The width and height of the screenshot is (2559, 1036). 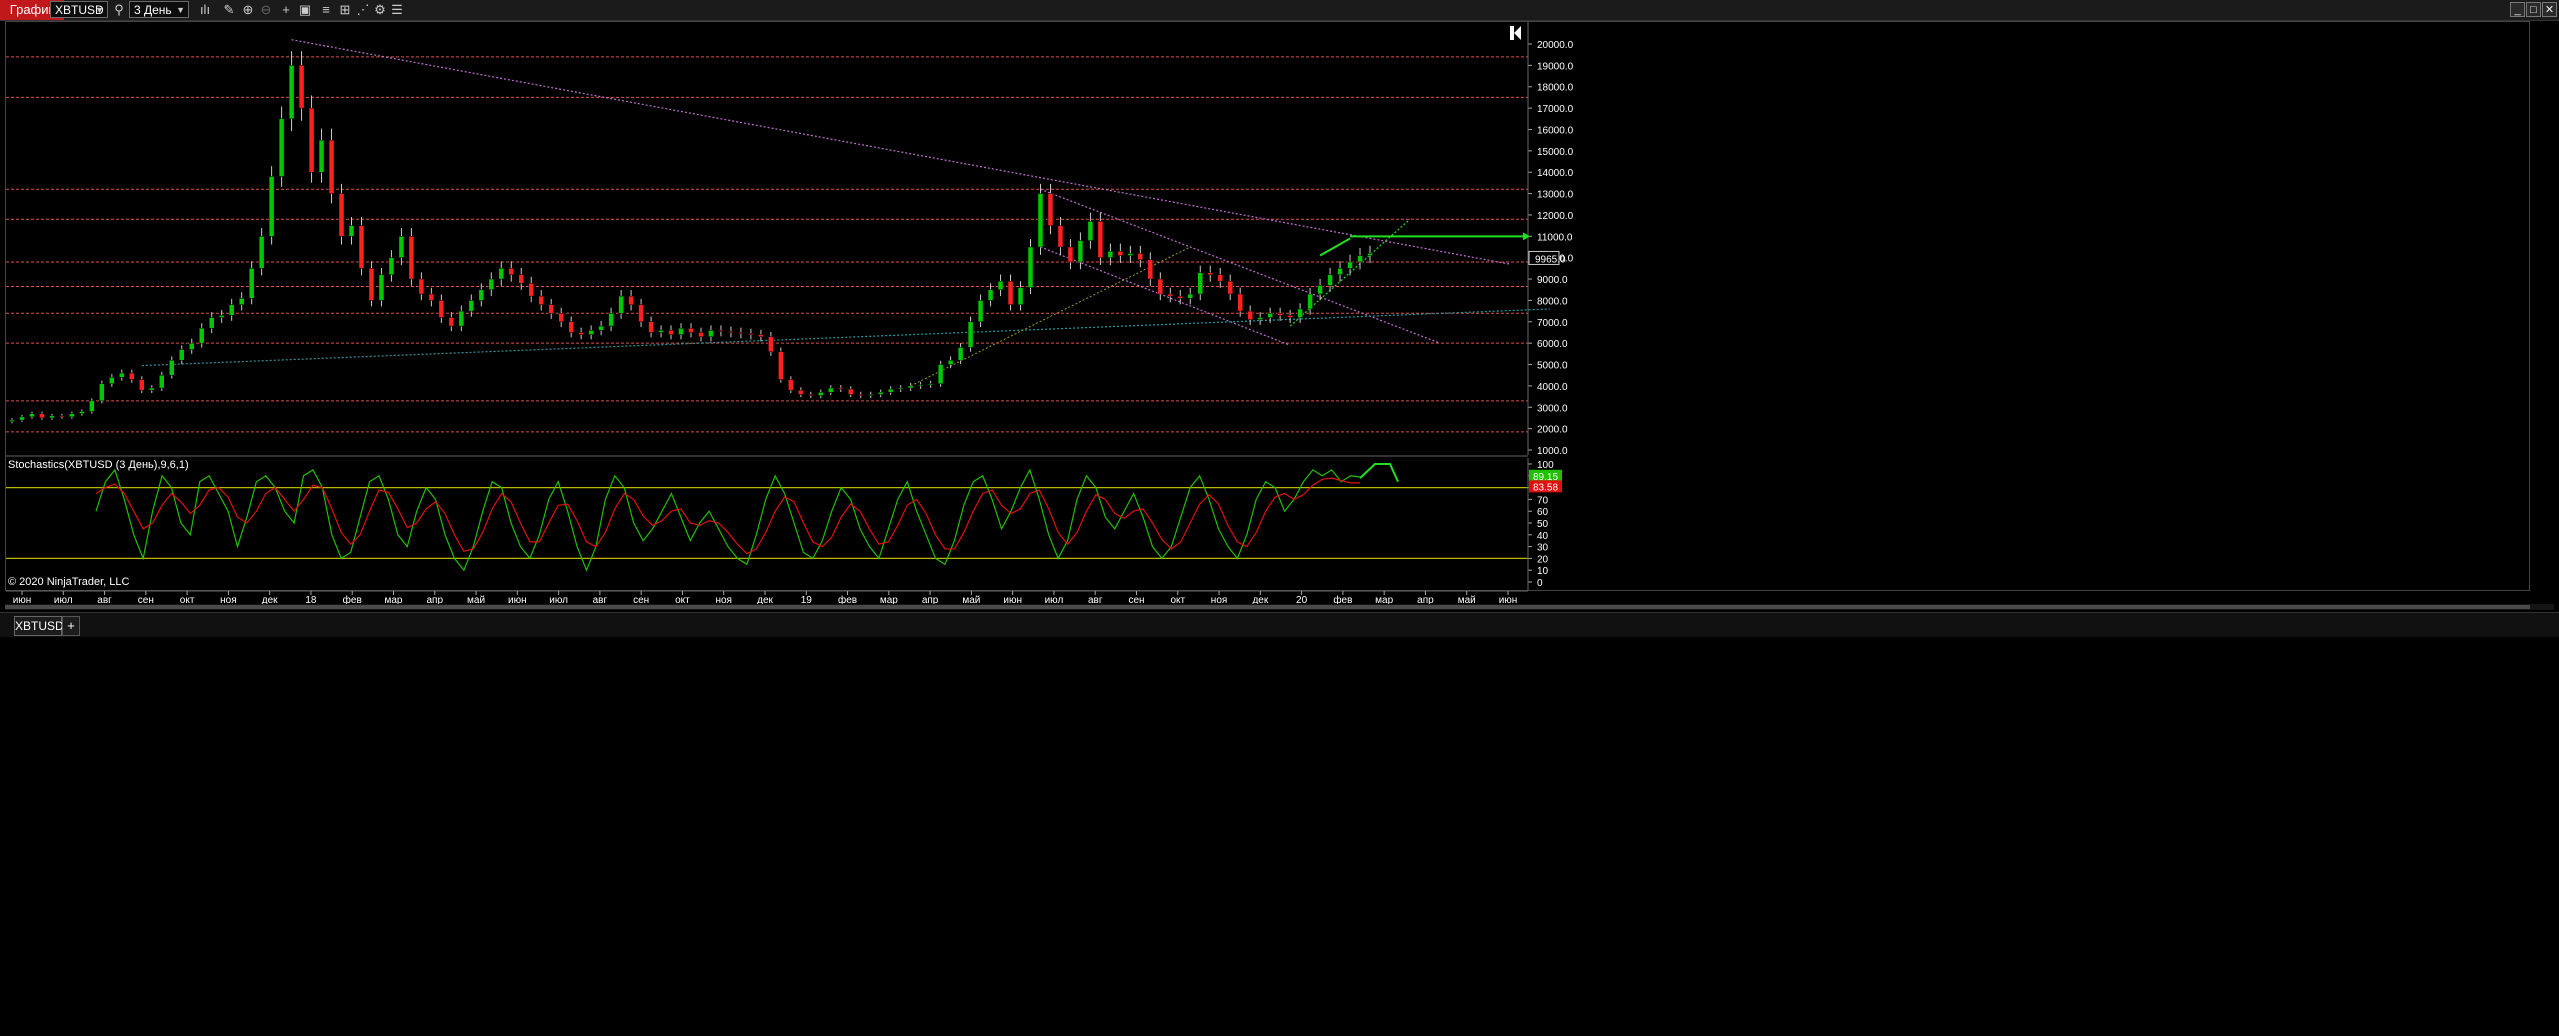 I want to click on indicator-label: Stochastics(XBTUSD (3 День),9,6,1), so click(x=98, y=465).